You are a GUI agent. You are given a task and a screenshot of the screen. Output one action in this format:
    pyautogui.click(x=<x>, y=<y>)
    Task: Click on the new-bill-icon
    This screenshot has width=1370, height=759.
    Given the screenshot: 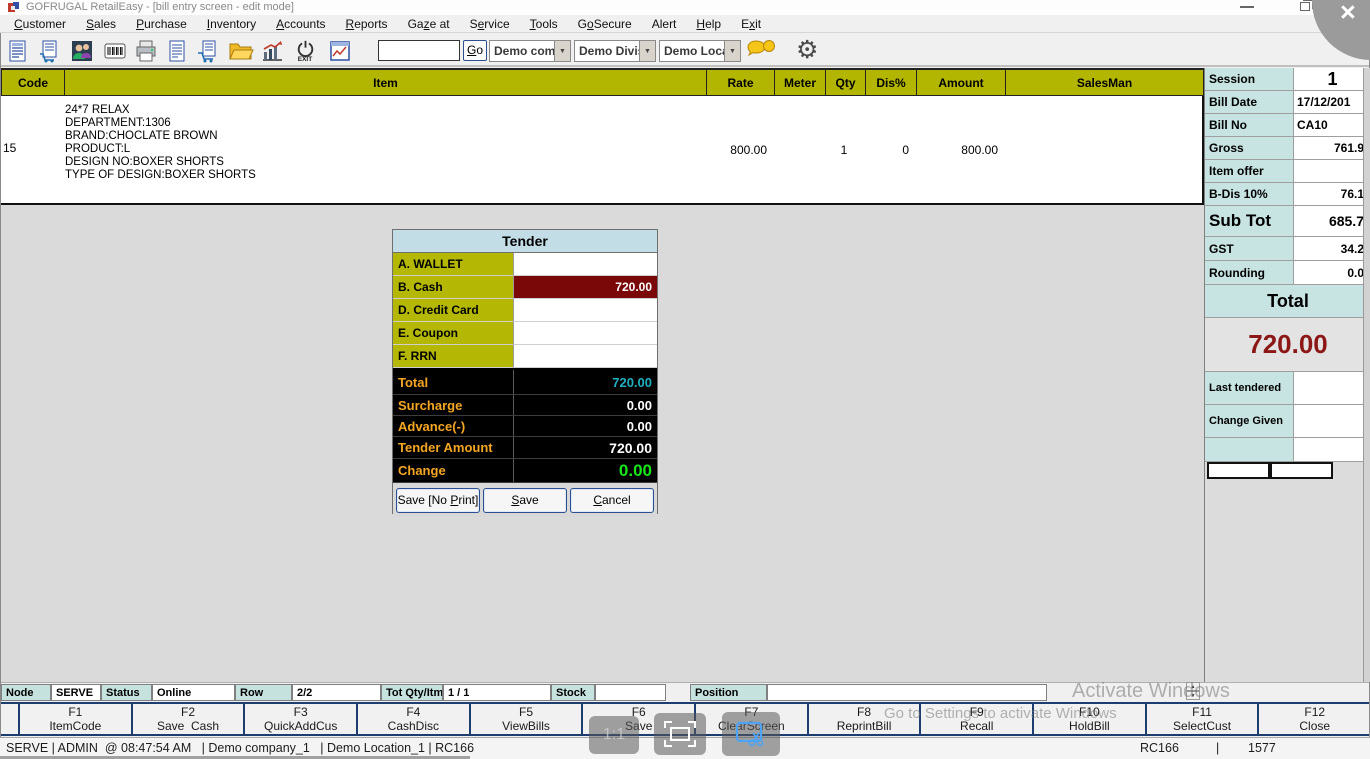 What is the action you would take?
    pyautogui.click(x=18, y=51)
    